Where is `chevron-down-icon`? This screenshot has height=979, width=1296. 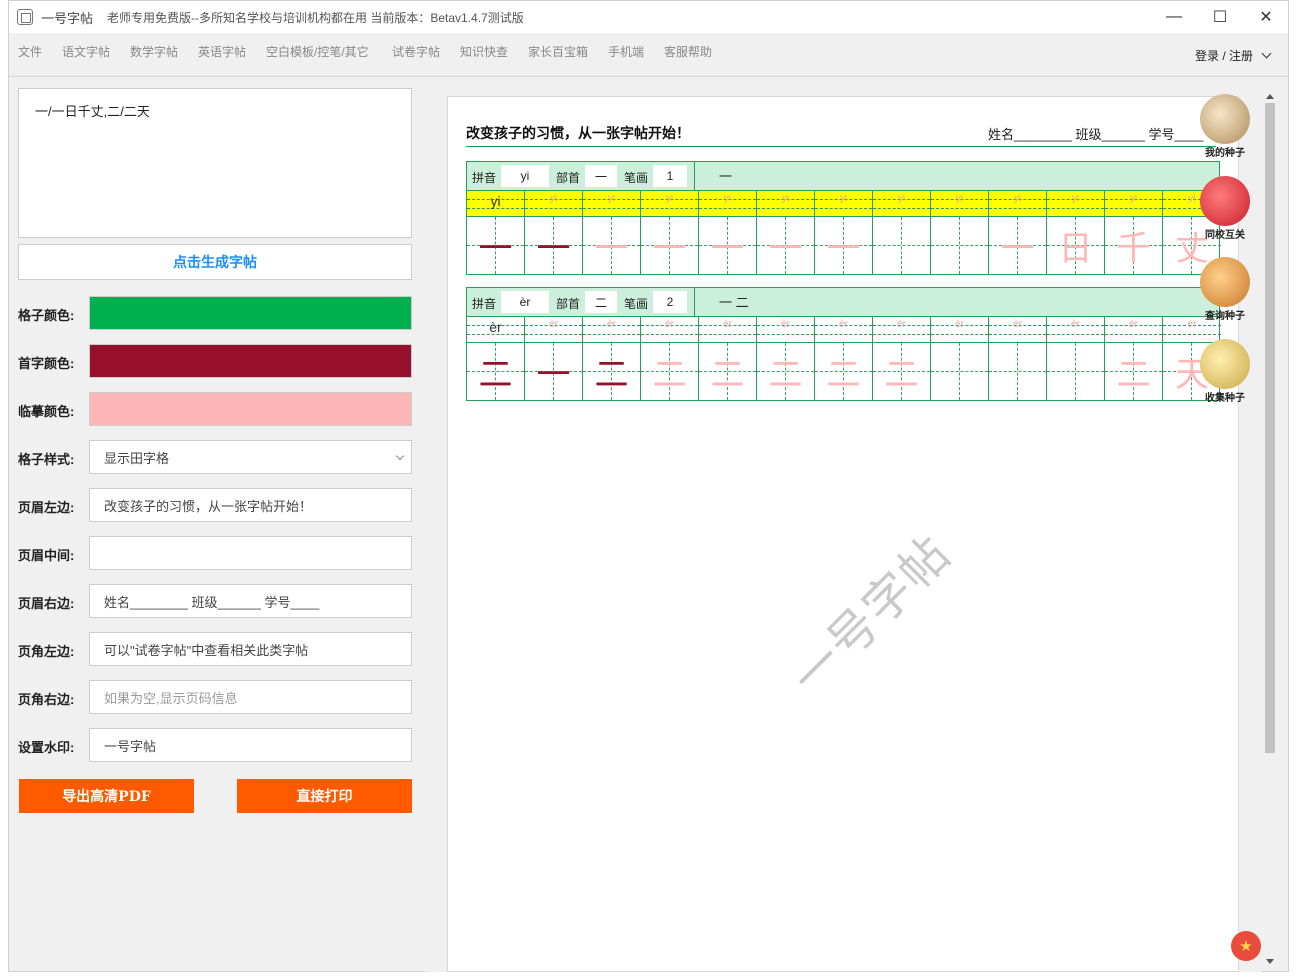 chevron-down-icon is located at coordinates (400, 456).